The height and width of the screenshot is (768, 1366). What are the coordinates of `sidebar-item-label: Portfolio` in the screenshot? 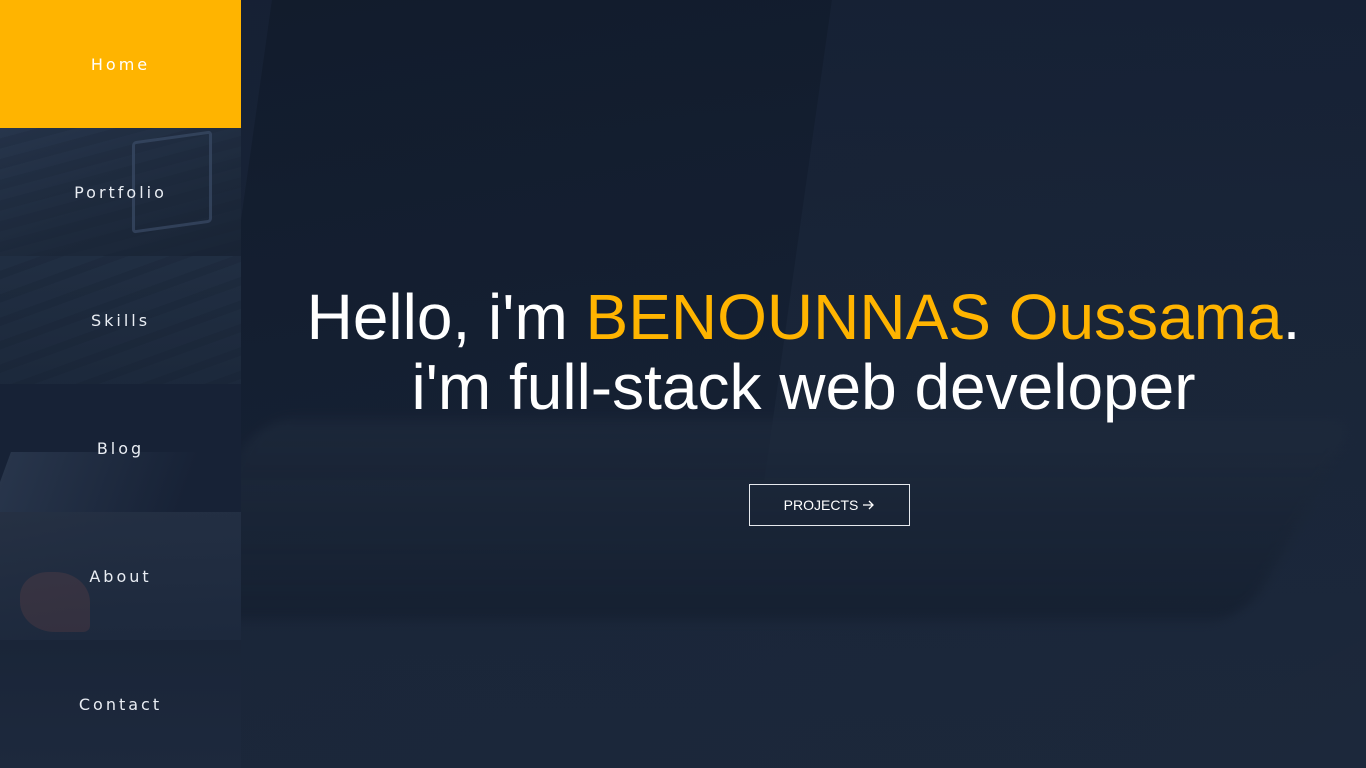 It's located at (120, 192).